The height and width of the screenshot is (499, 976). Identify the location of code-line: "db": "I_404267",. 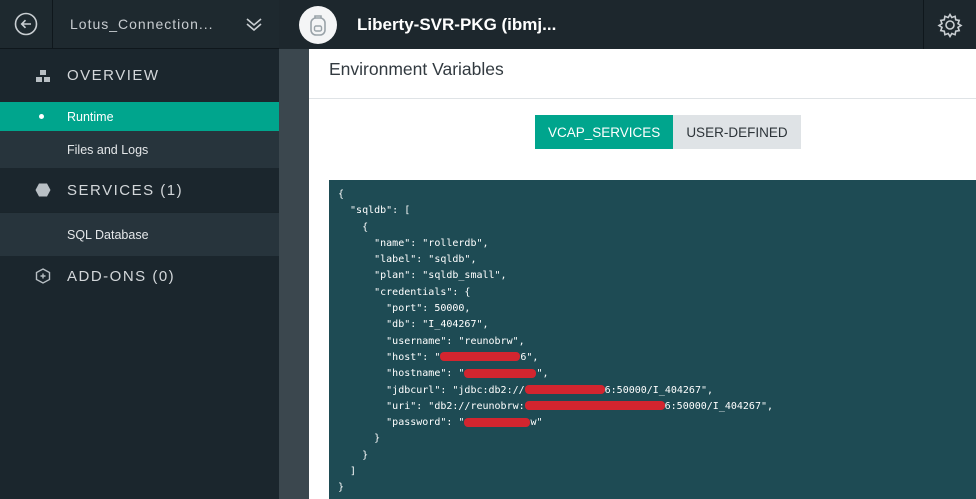
(413, 325).